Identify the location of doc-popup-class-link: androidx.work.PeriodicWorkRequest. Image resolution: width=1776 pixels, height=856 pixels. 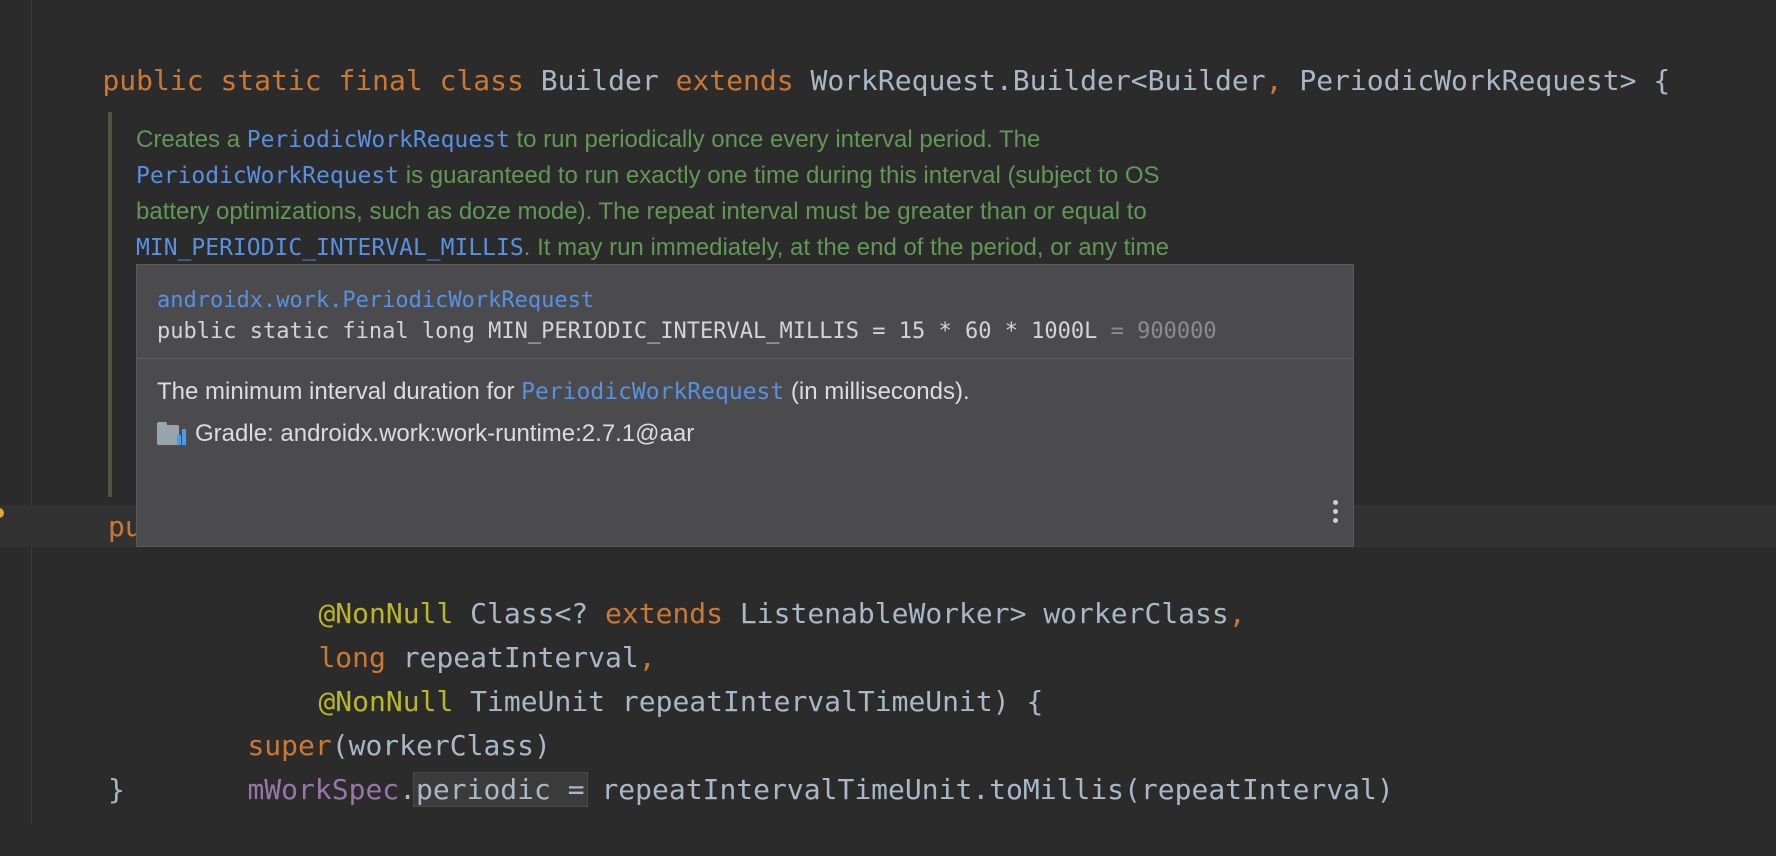
(687, 300).